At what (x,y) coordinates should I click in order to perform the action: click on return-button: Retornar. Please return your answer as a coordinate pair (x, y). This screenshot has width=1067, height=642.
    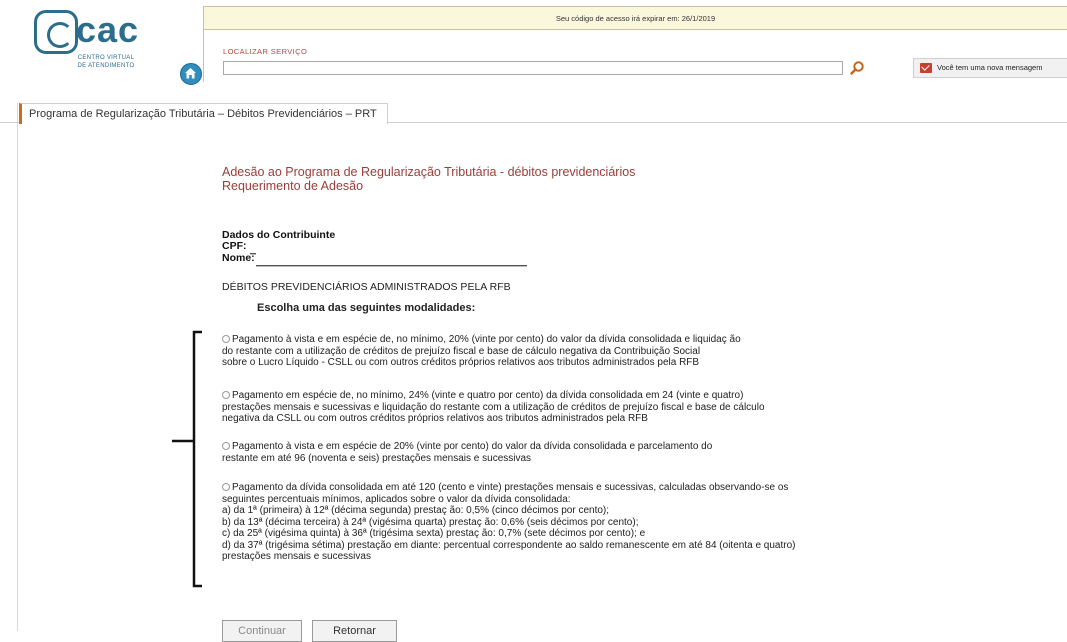
    Looking at the image, I should click on (354, 631).